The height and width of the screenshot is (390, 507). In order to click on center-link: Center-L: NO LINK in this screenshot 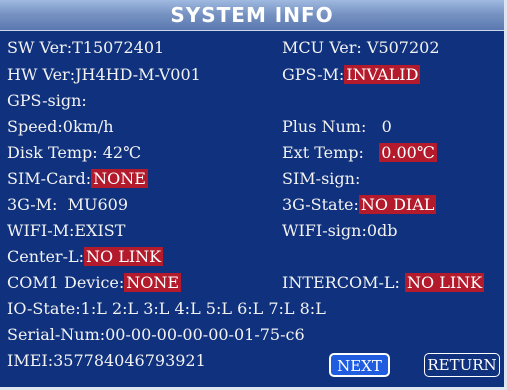, I will do `click(85, 257)`.